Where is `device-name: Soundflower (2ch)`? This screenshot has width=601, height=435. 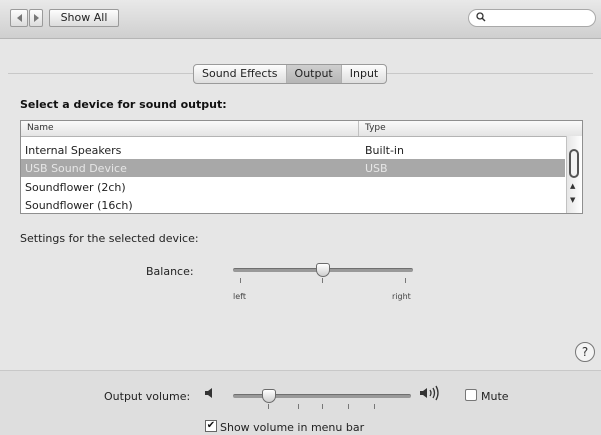 device-name: Soundflower (2ch) is located at coordinates (75, 187).